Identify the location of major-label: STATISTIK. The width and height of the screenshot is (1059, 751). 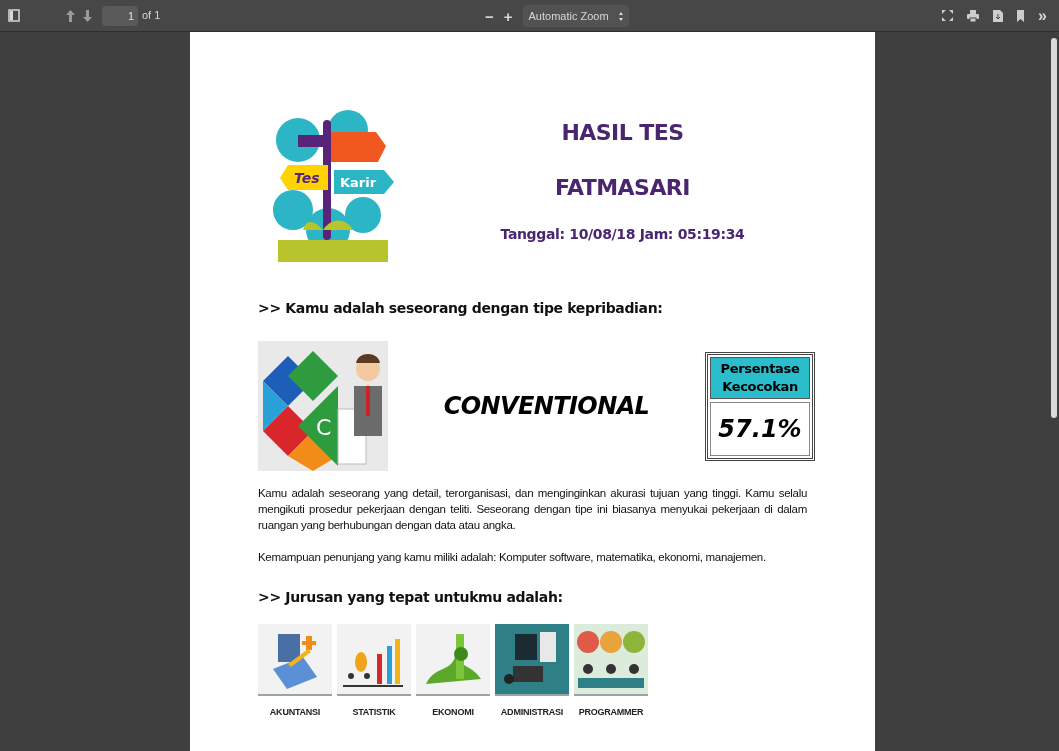
(374, 712).